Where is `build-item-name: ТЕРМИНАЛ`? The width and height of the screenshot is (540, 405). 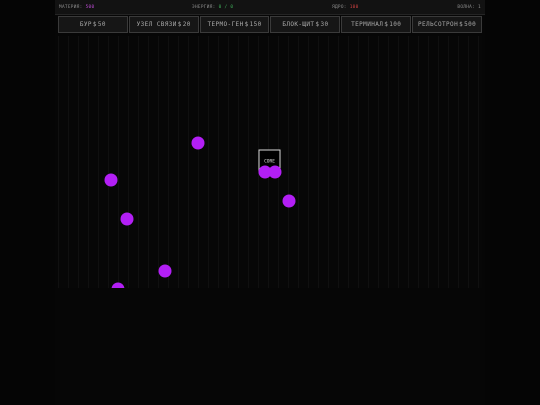
build-item-name: ТЕРМИНАЛ is located at coordinates (367, 24).